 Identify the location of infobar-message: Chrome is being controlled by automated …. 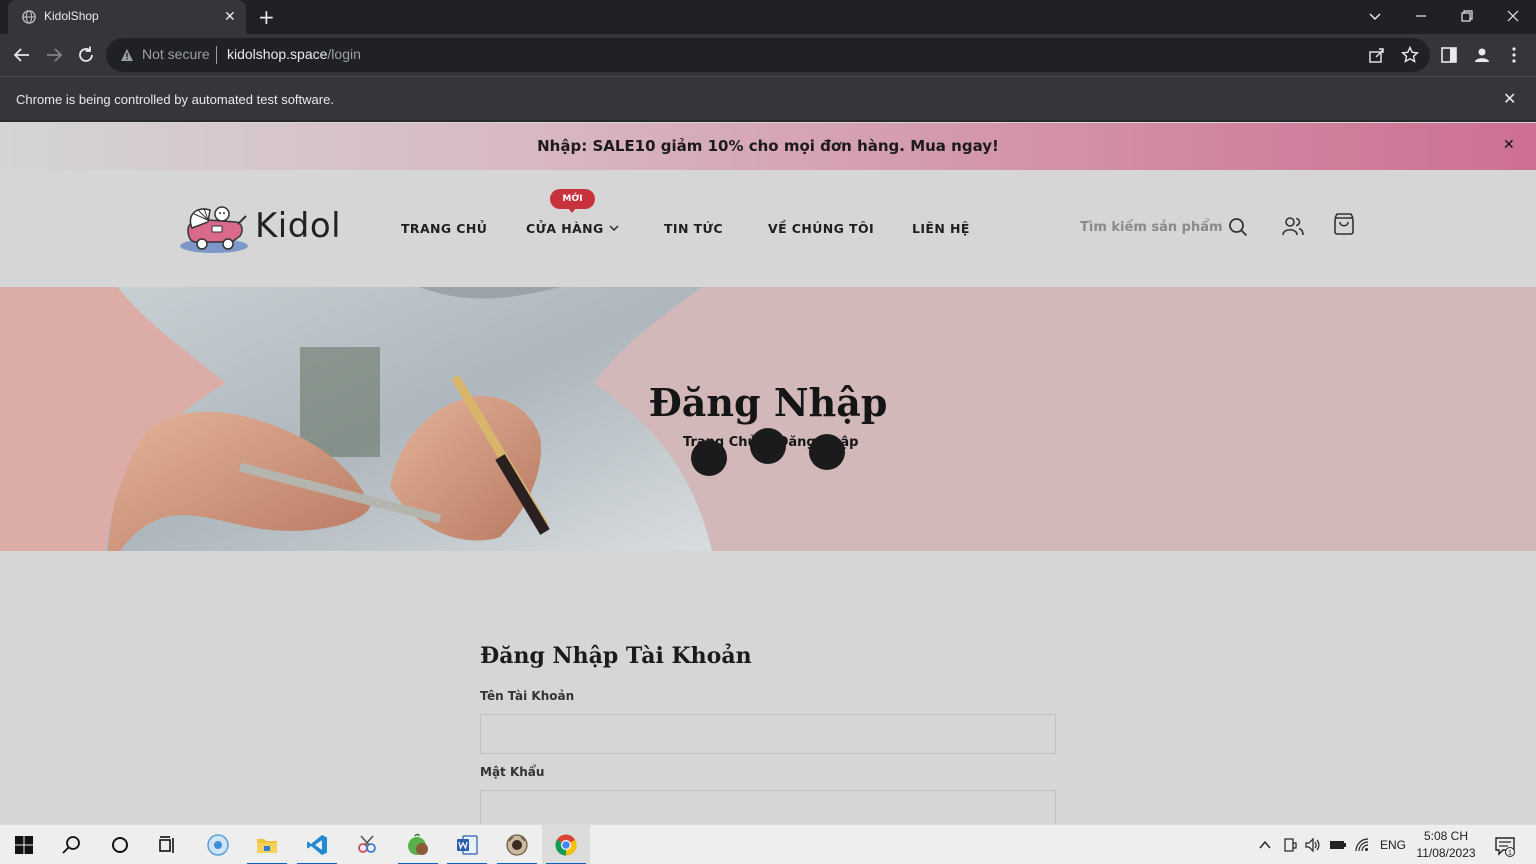
(175, 99).